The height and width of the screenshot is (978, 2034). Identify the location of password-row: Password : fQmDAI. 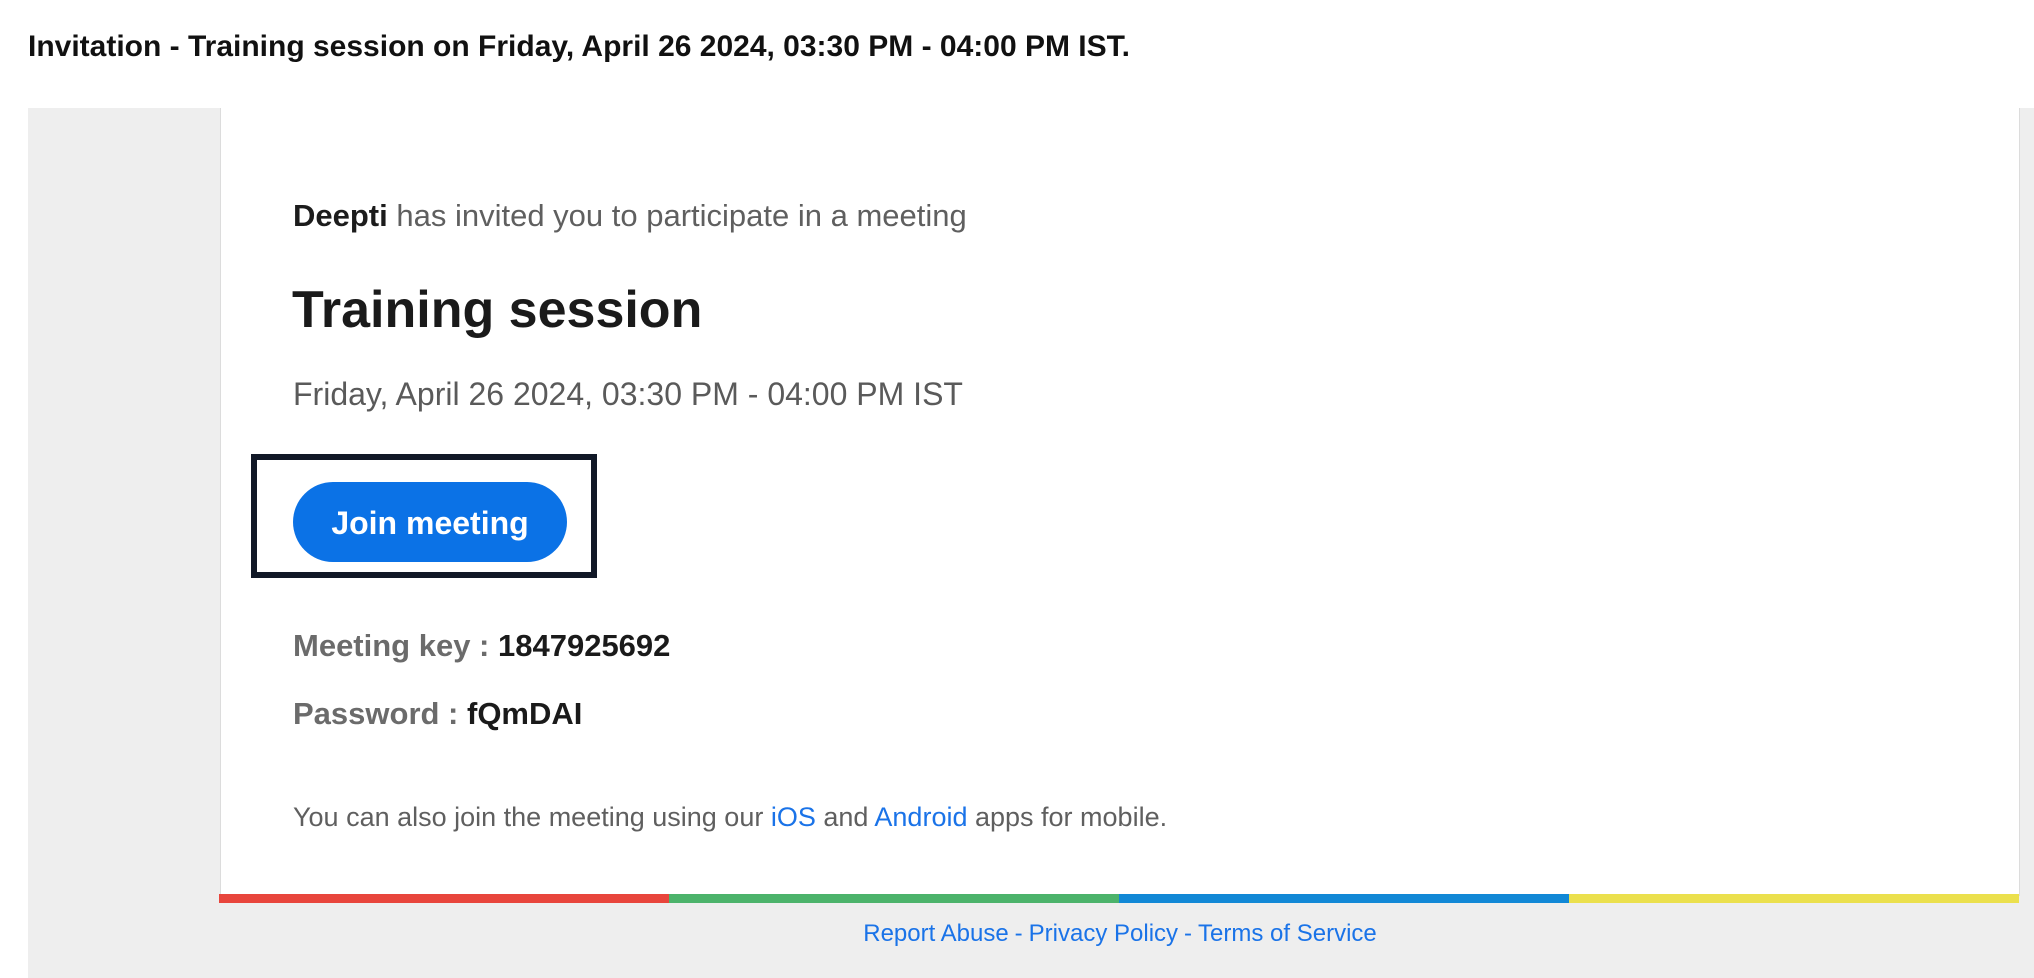
(437, 714).